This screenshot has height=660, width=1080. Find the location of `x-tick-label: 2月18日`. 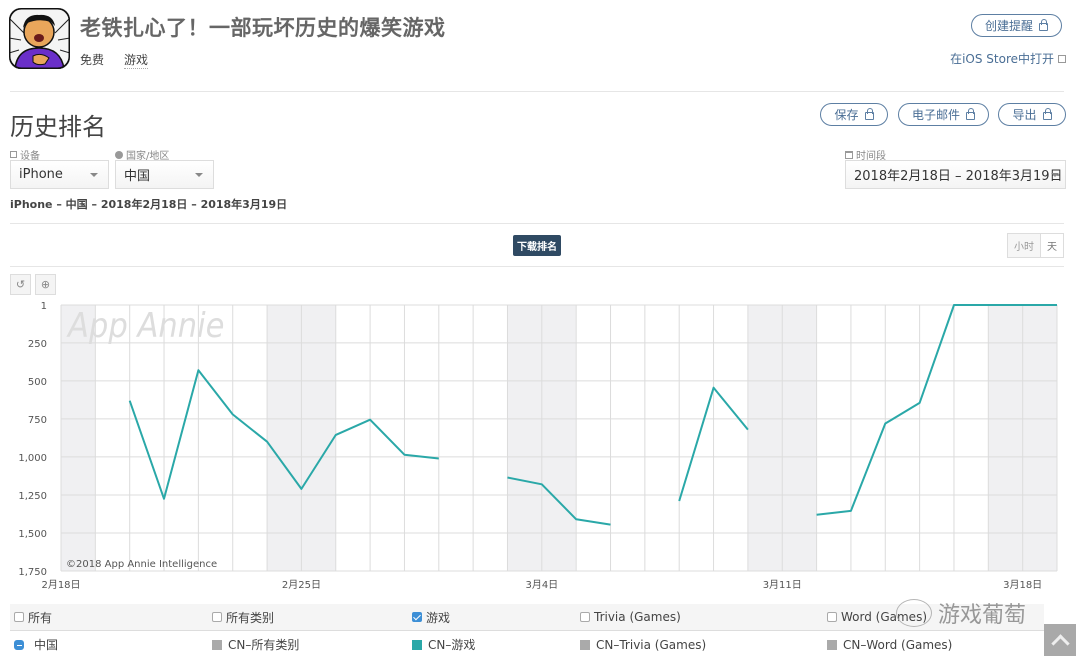

x-tick-label: 2月18日 is located at coordinates (60, 585).